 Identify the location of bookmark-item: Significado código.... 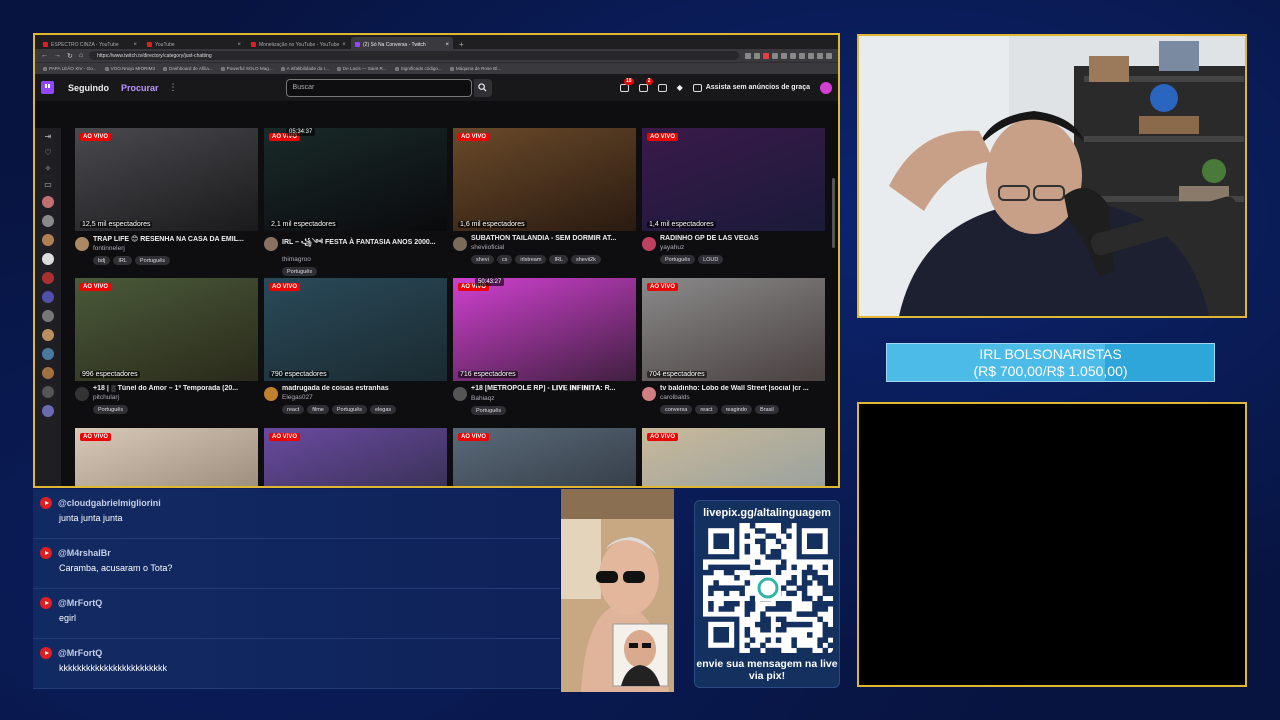
(418, 68).